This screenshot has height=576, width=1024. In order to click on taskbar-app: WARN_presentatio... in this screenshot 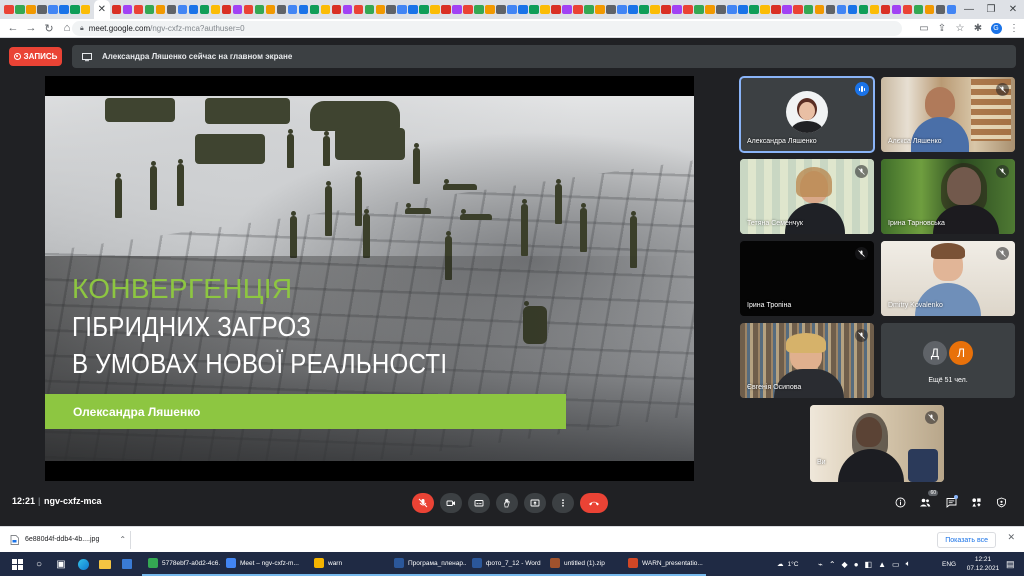, I will do `click(664, 564)`.